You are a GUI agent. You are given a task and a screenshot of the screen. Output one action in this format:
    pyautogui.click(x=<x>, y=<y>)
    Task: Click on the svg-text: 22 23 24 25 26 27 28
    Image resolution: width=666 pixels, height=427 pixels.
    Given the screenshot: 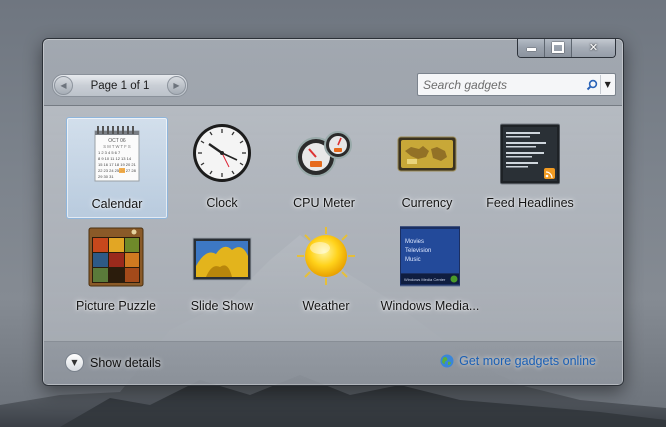 What is the action you would take?
    pyautogui.click(x=117, y=170)
    